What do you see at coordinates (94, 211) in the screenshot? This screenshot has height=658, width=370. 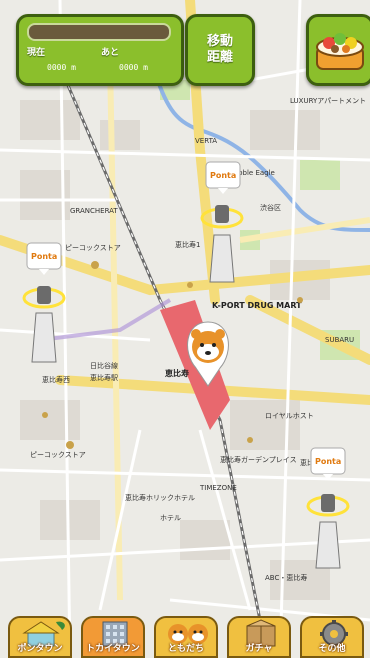 I see `map-label: GRANCHERAT` at bounding box center [94, 211].